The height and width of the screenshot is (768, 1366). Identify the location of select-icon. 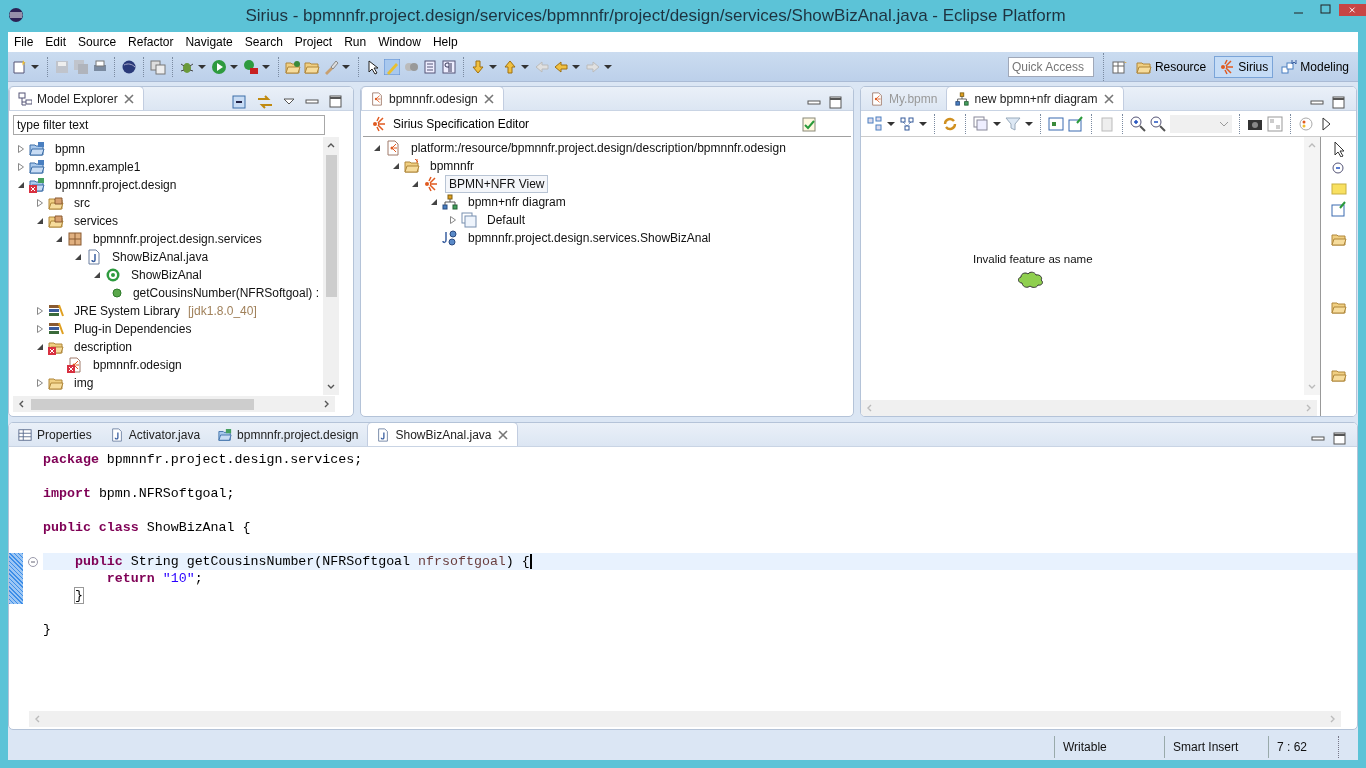
(1056, 123).